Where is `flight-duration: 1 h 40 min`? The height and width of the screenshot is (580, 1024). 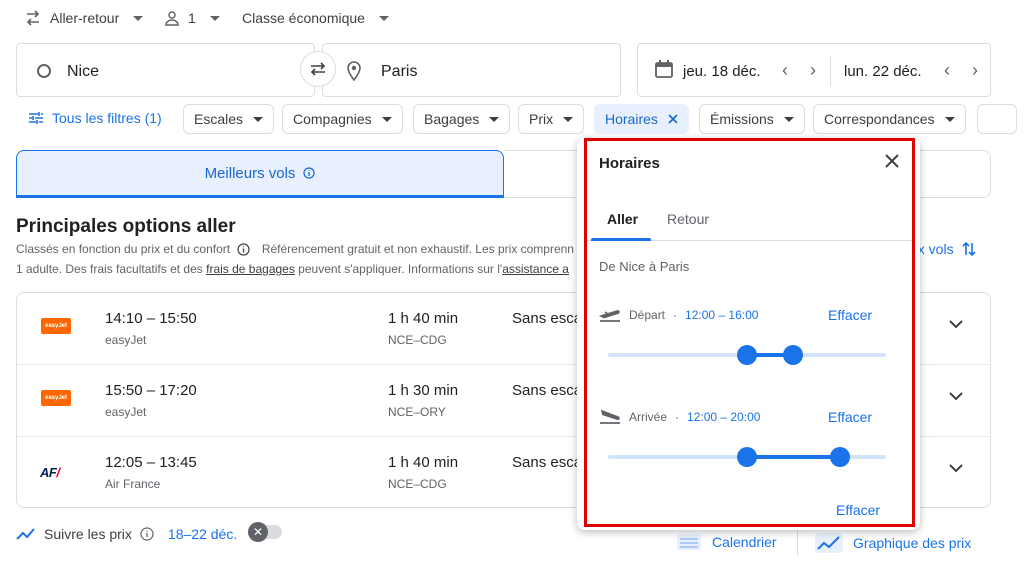 flight-duration: 1 h 40 min is located at coordinates (423, 462).